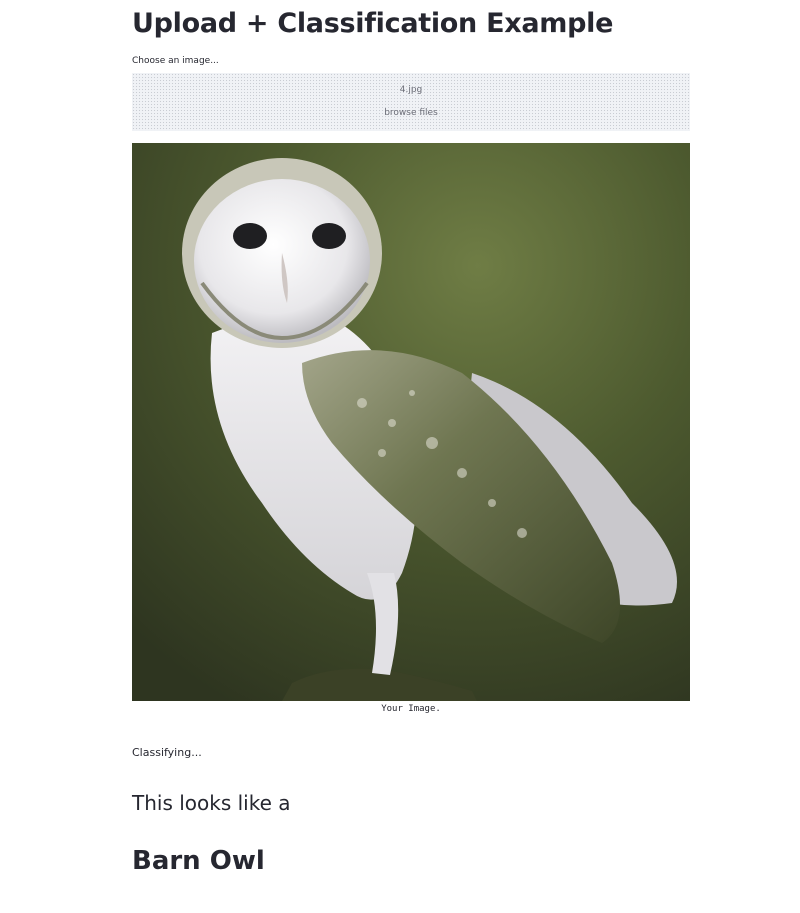  Describe the element at coordinates (211, 803) in the screenshot. I see `result-intro: This looks like a` at that location.